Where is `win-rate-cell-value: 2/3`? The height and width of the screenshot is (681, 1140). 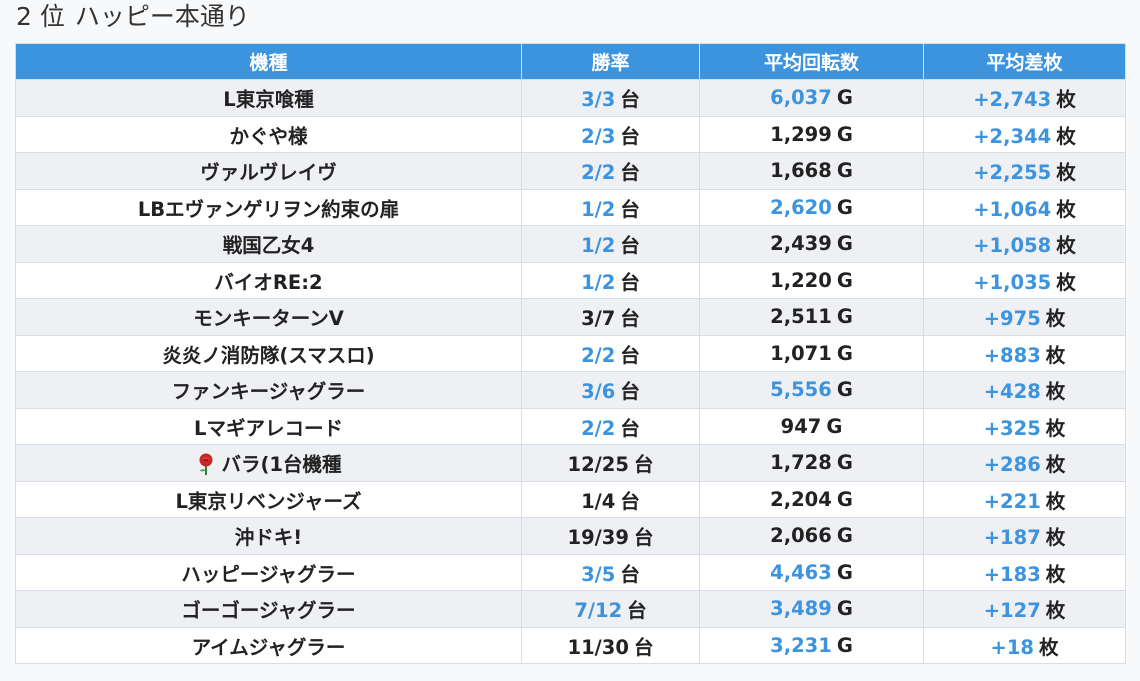 win-rate-cell-value: 2/3 is located at coordinates (598, 136).